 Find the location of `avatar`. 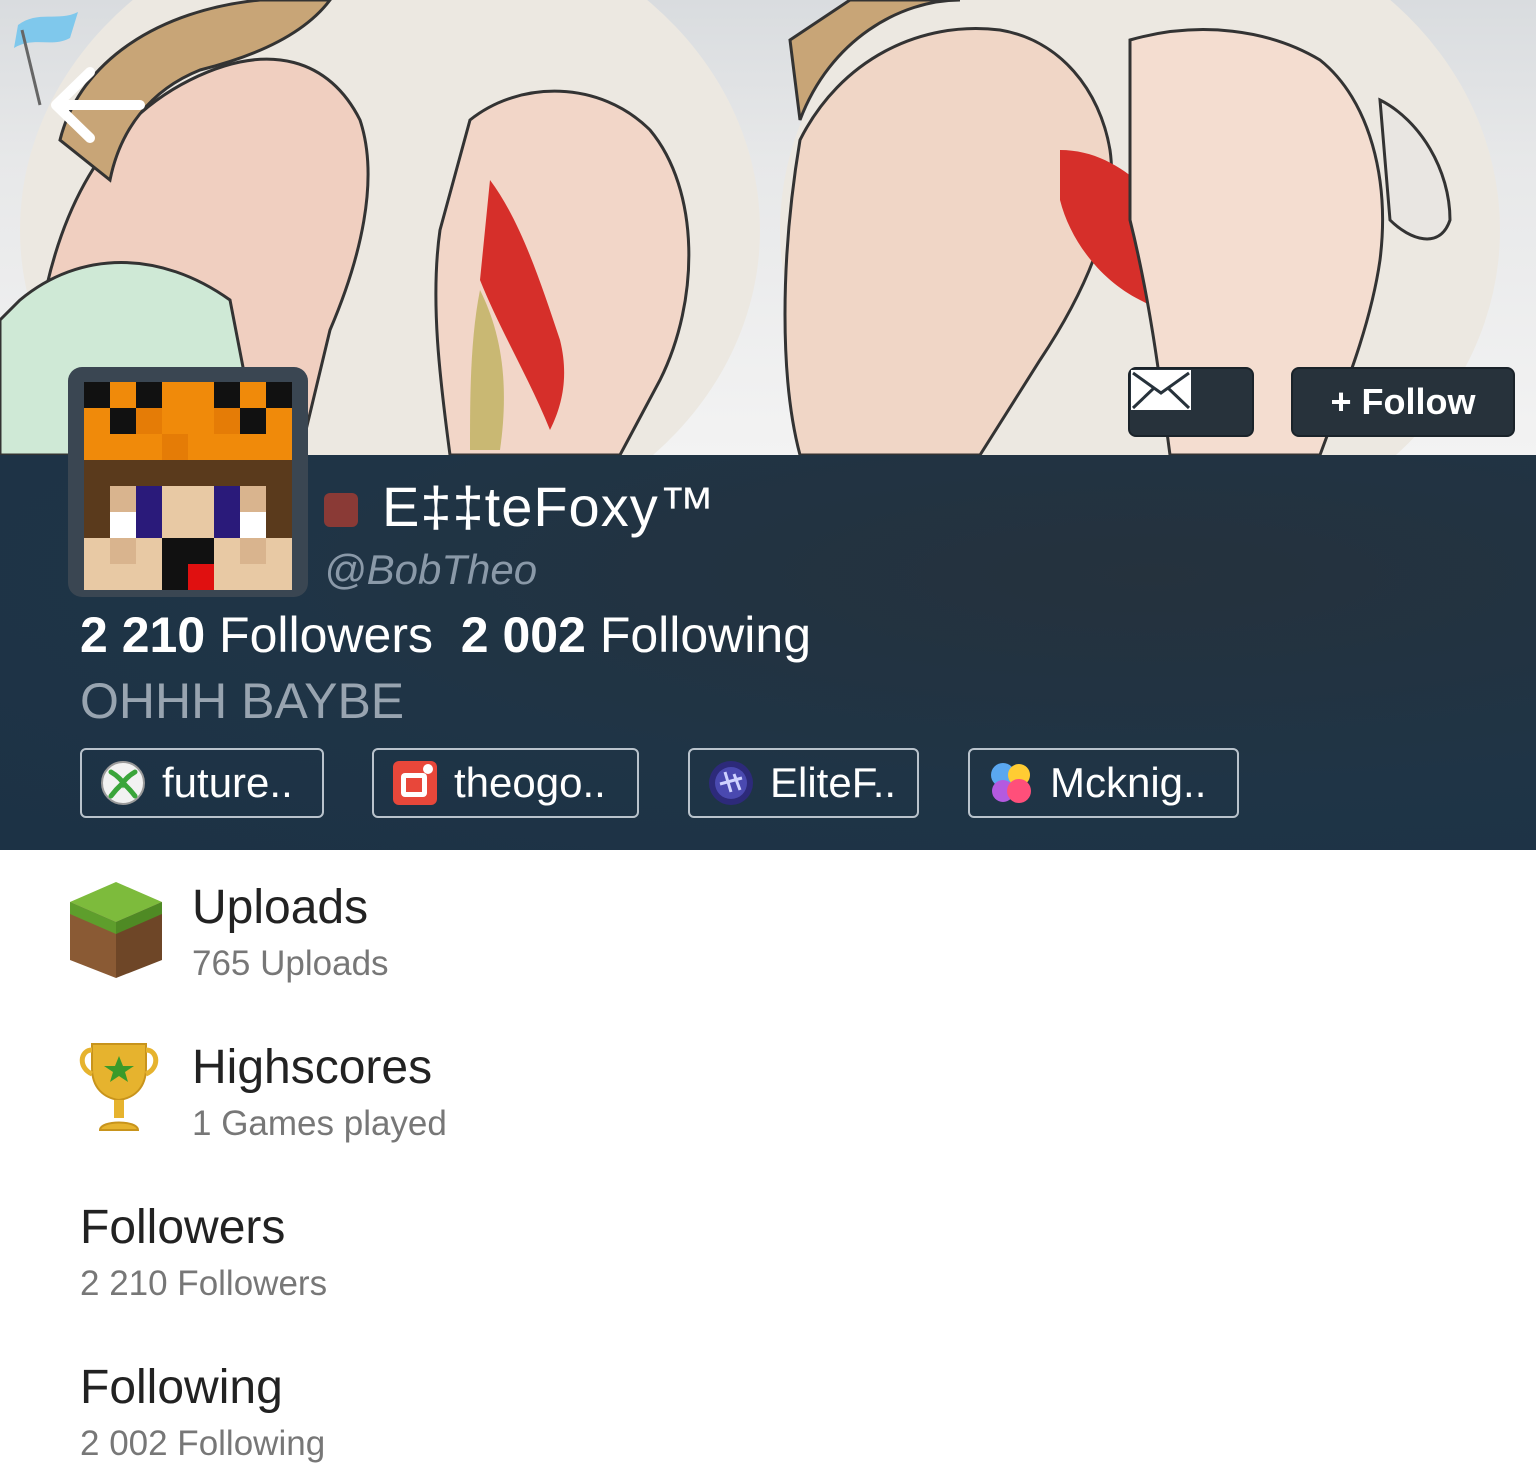

avatar is located at coordinates (188, 486).